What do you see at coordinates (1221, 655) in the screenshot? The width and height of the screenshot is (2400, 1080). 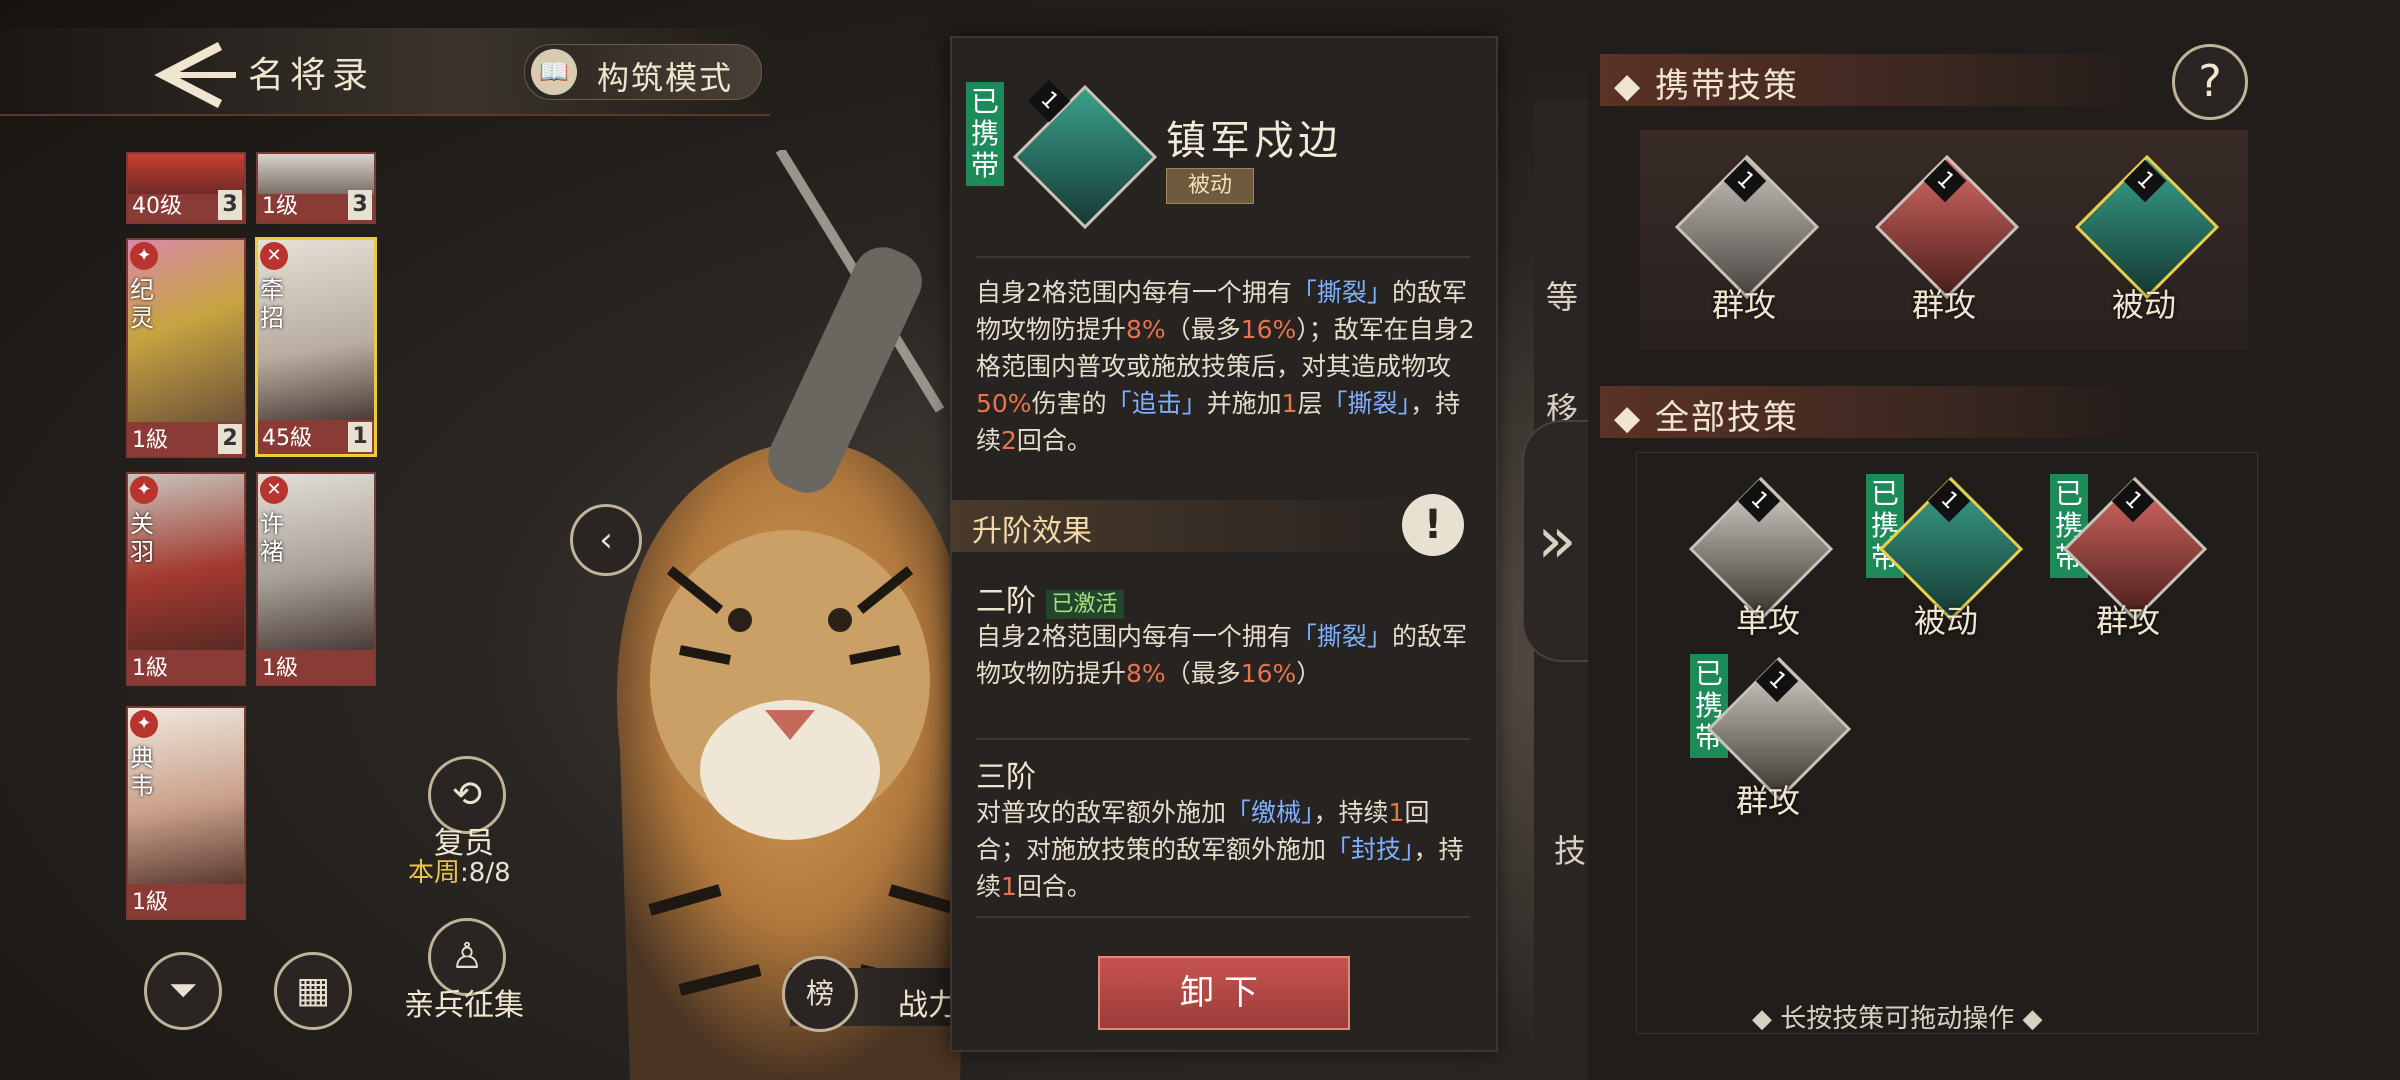 I see `tier2-description: 自身2格范围内每有一个拥有「撕裂」的敌军物攻物防提升8%（最多16%）` at bounding box center [1221, 655].